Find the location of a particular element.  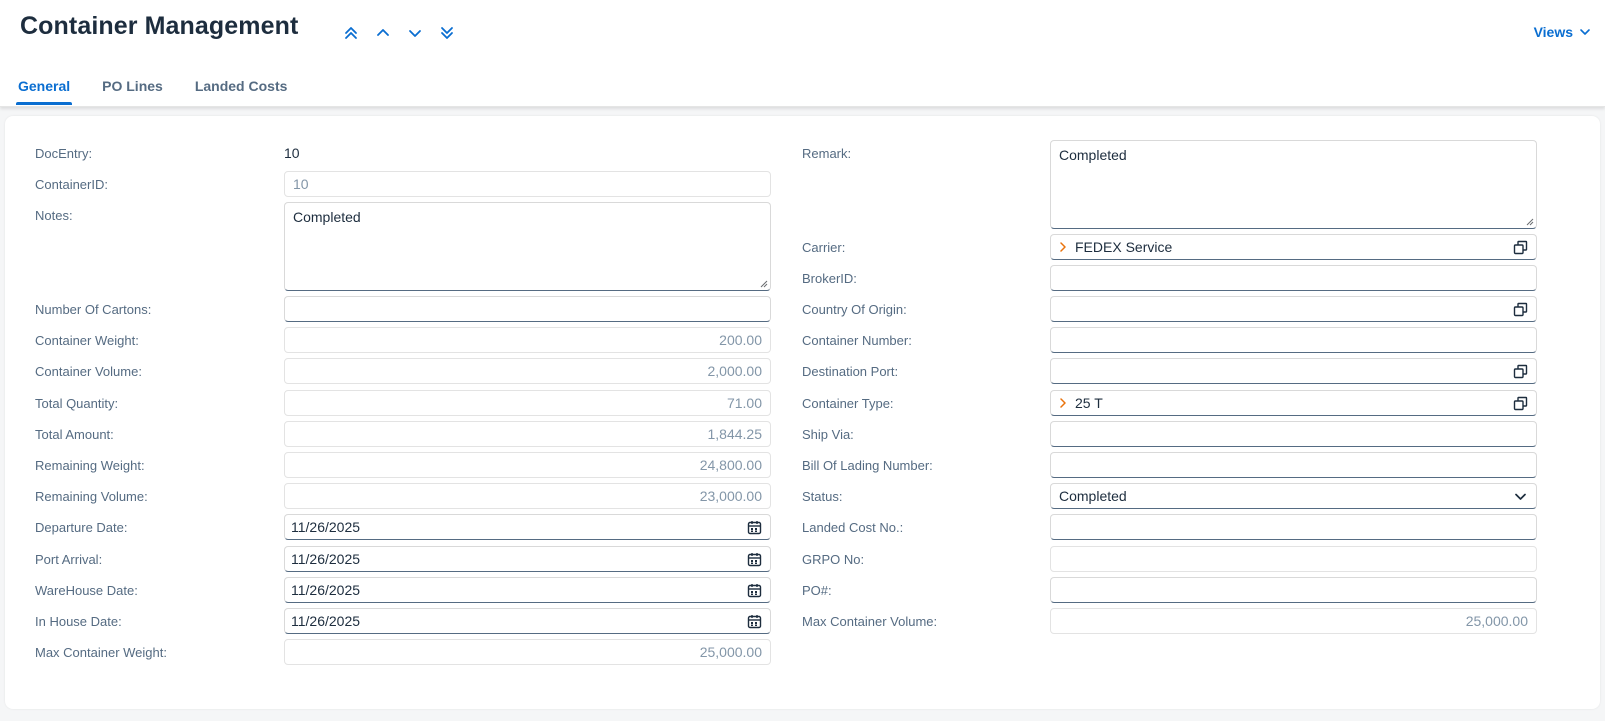

country-value-help is located at coordinates (1293, 309).